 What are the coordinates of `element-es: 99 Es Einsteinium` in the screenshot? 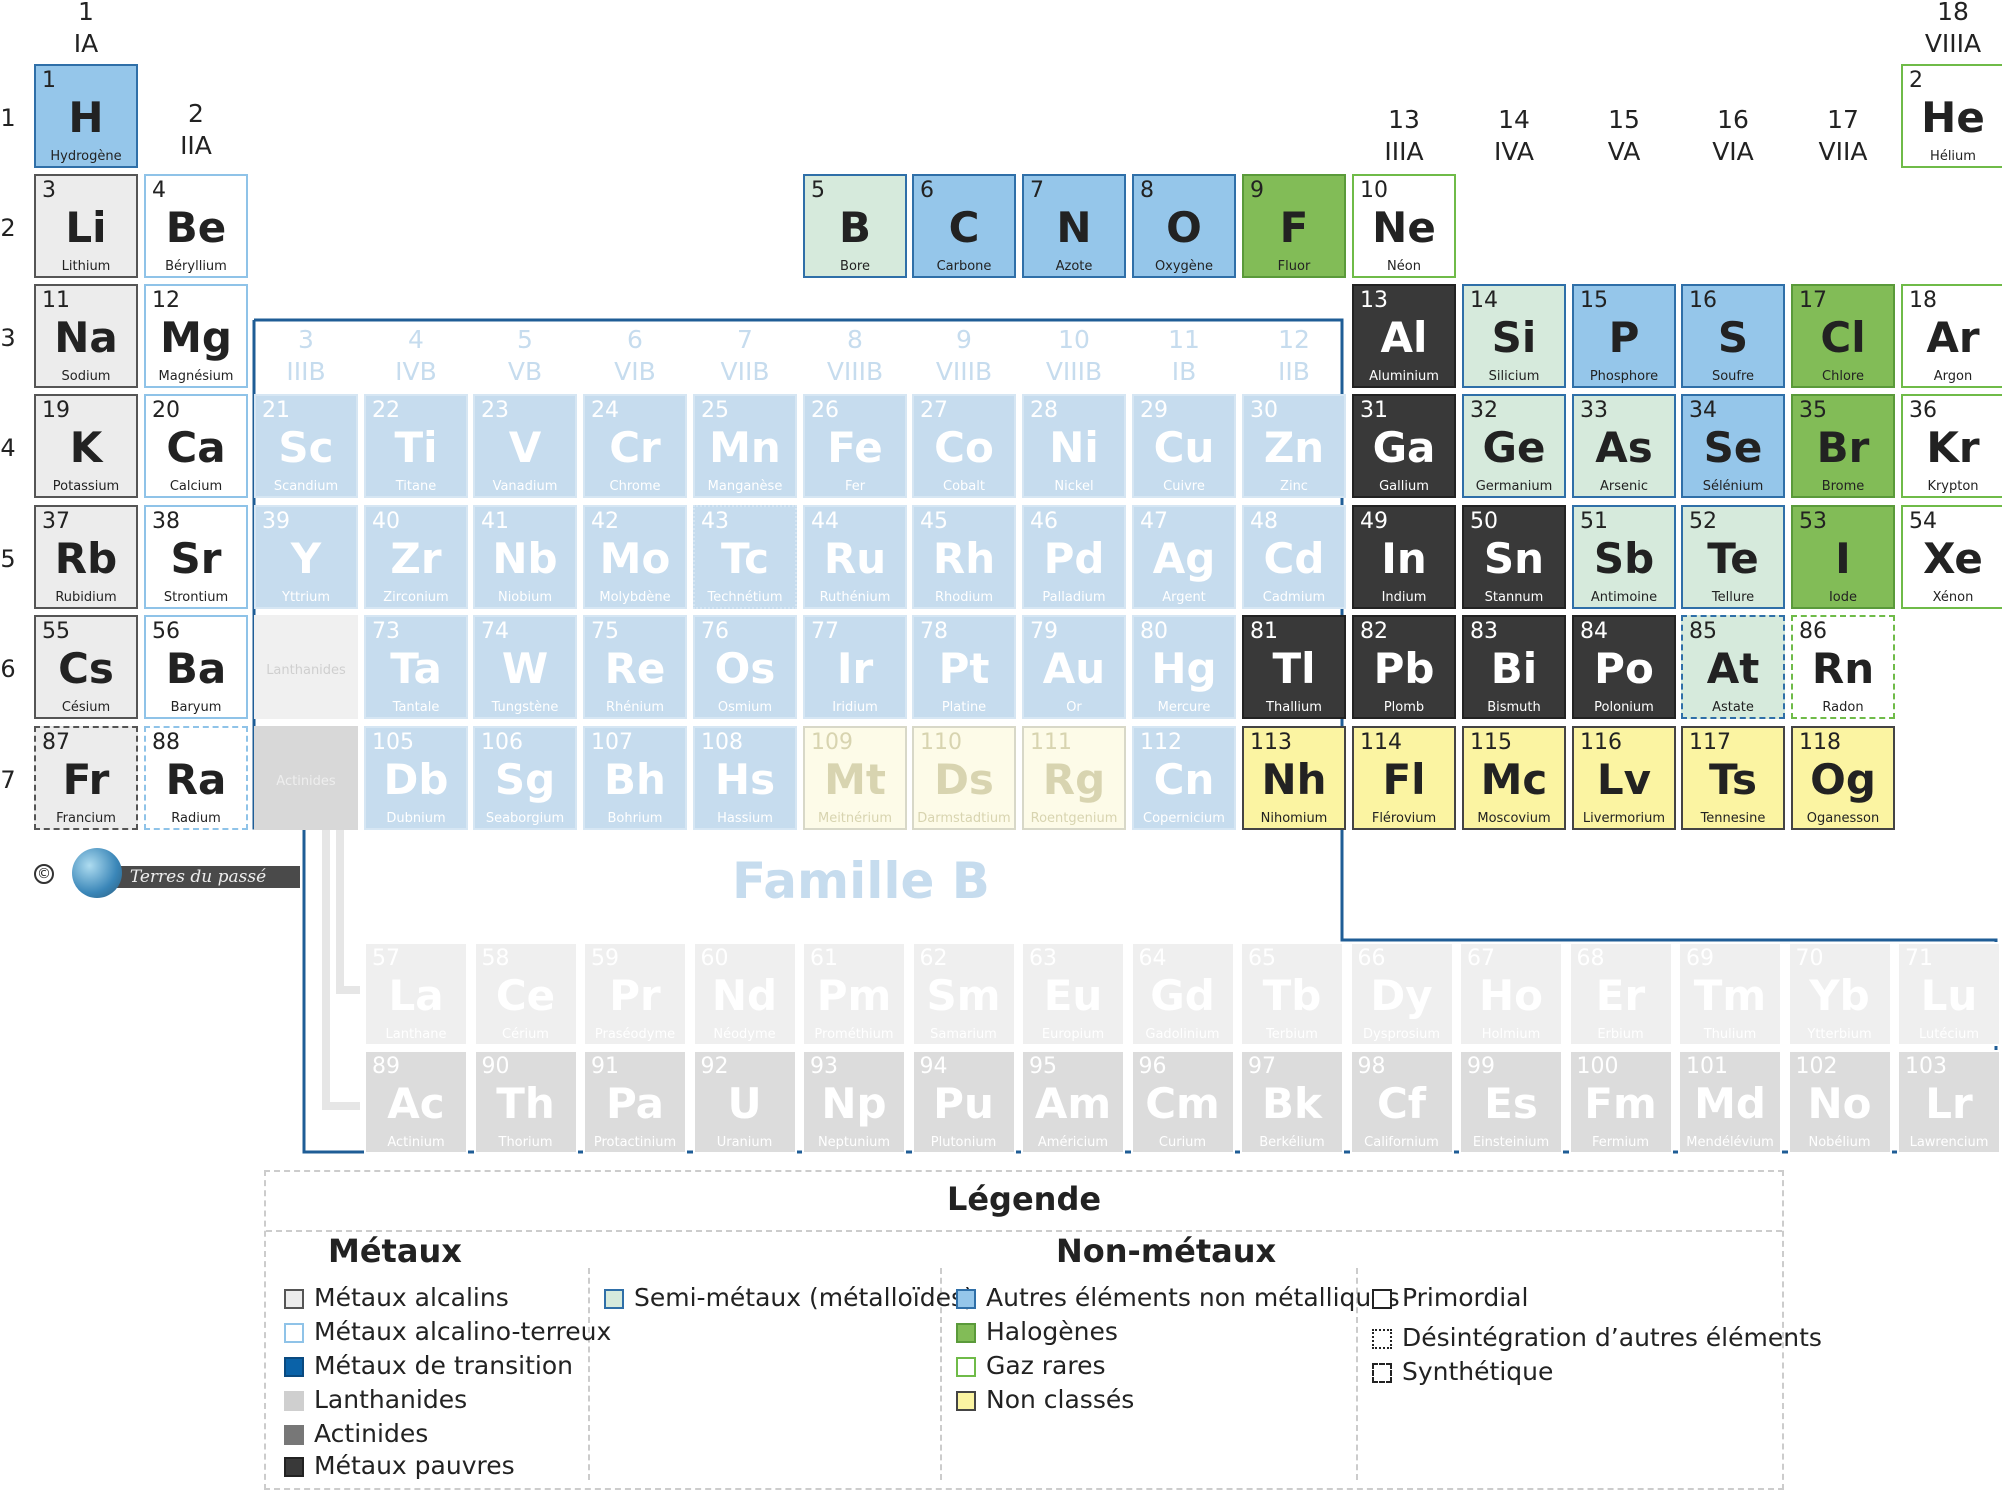 It's located at (1511, 1102).